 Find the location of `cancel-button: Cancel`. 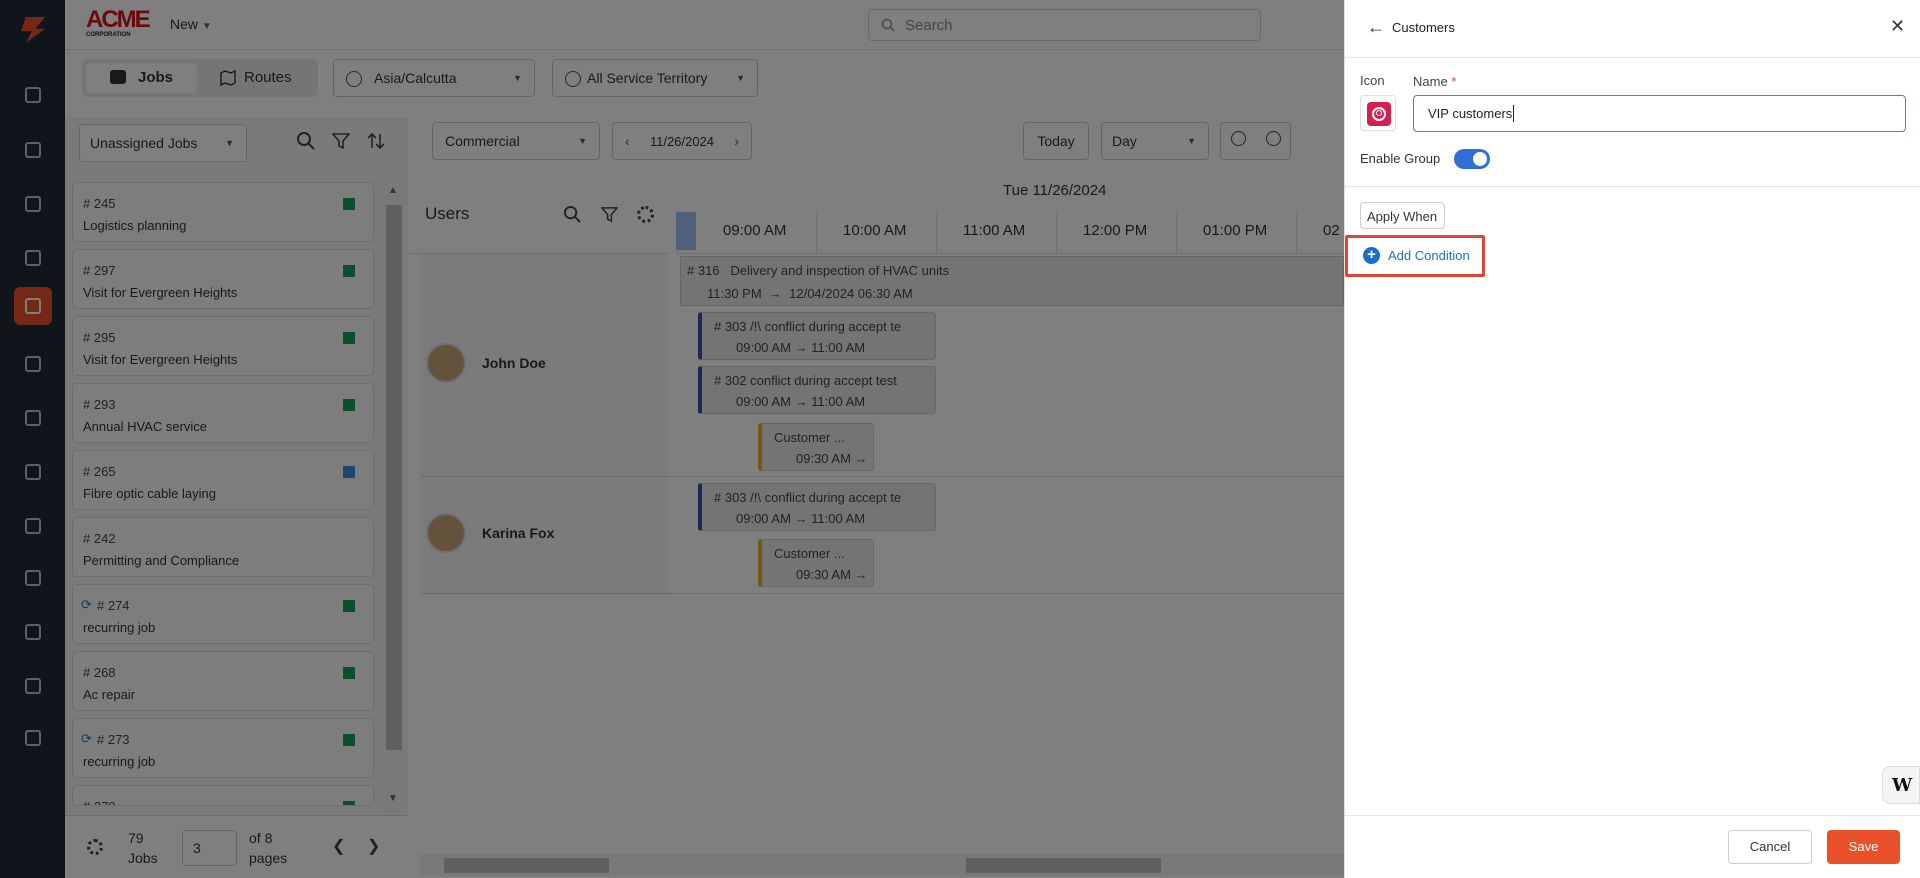

cancel-button: Cancel is located at coordinates (1770, 847).